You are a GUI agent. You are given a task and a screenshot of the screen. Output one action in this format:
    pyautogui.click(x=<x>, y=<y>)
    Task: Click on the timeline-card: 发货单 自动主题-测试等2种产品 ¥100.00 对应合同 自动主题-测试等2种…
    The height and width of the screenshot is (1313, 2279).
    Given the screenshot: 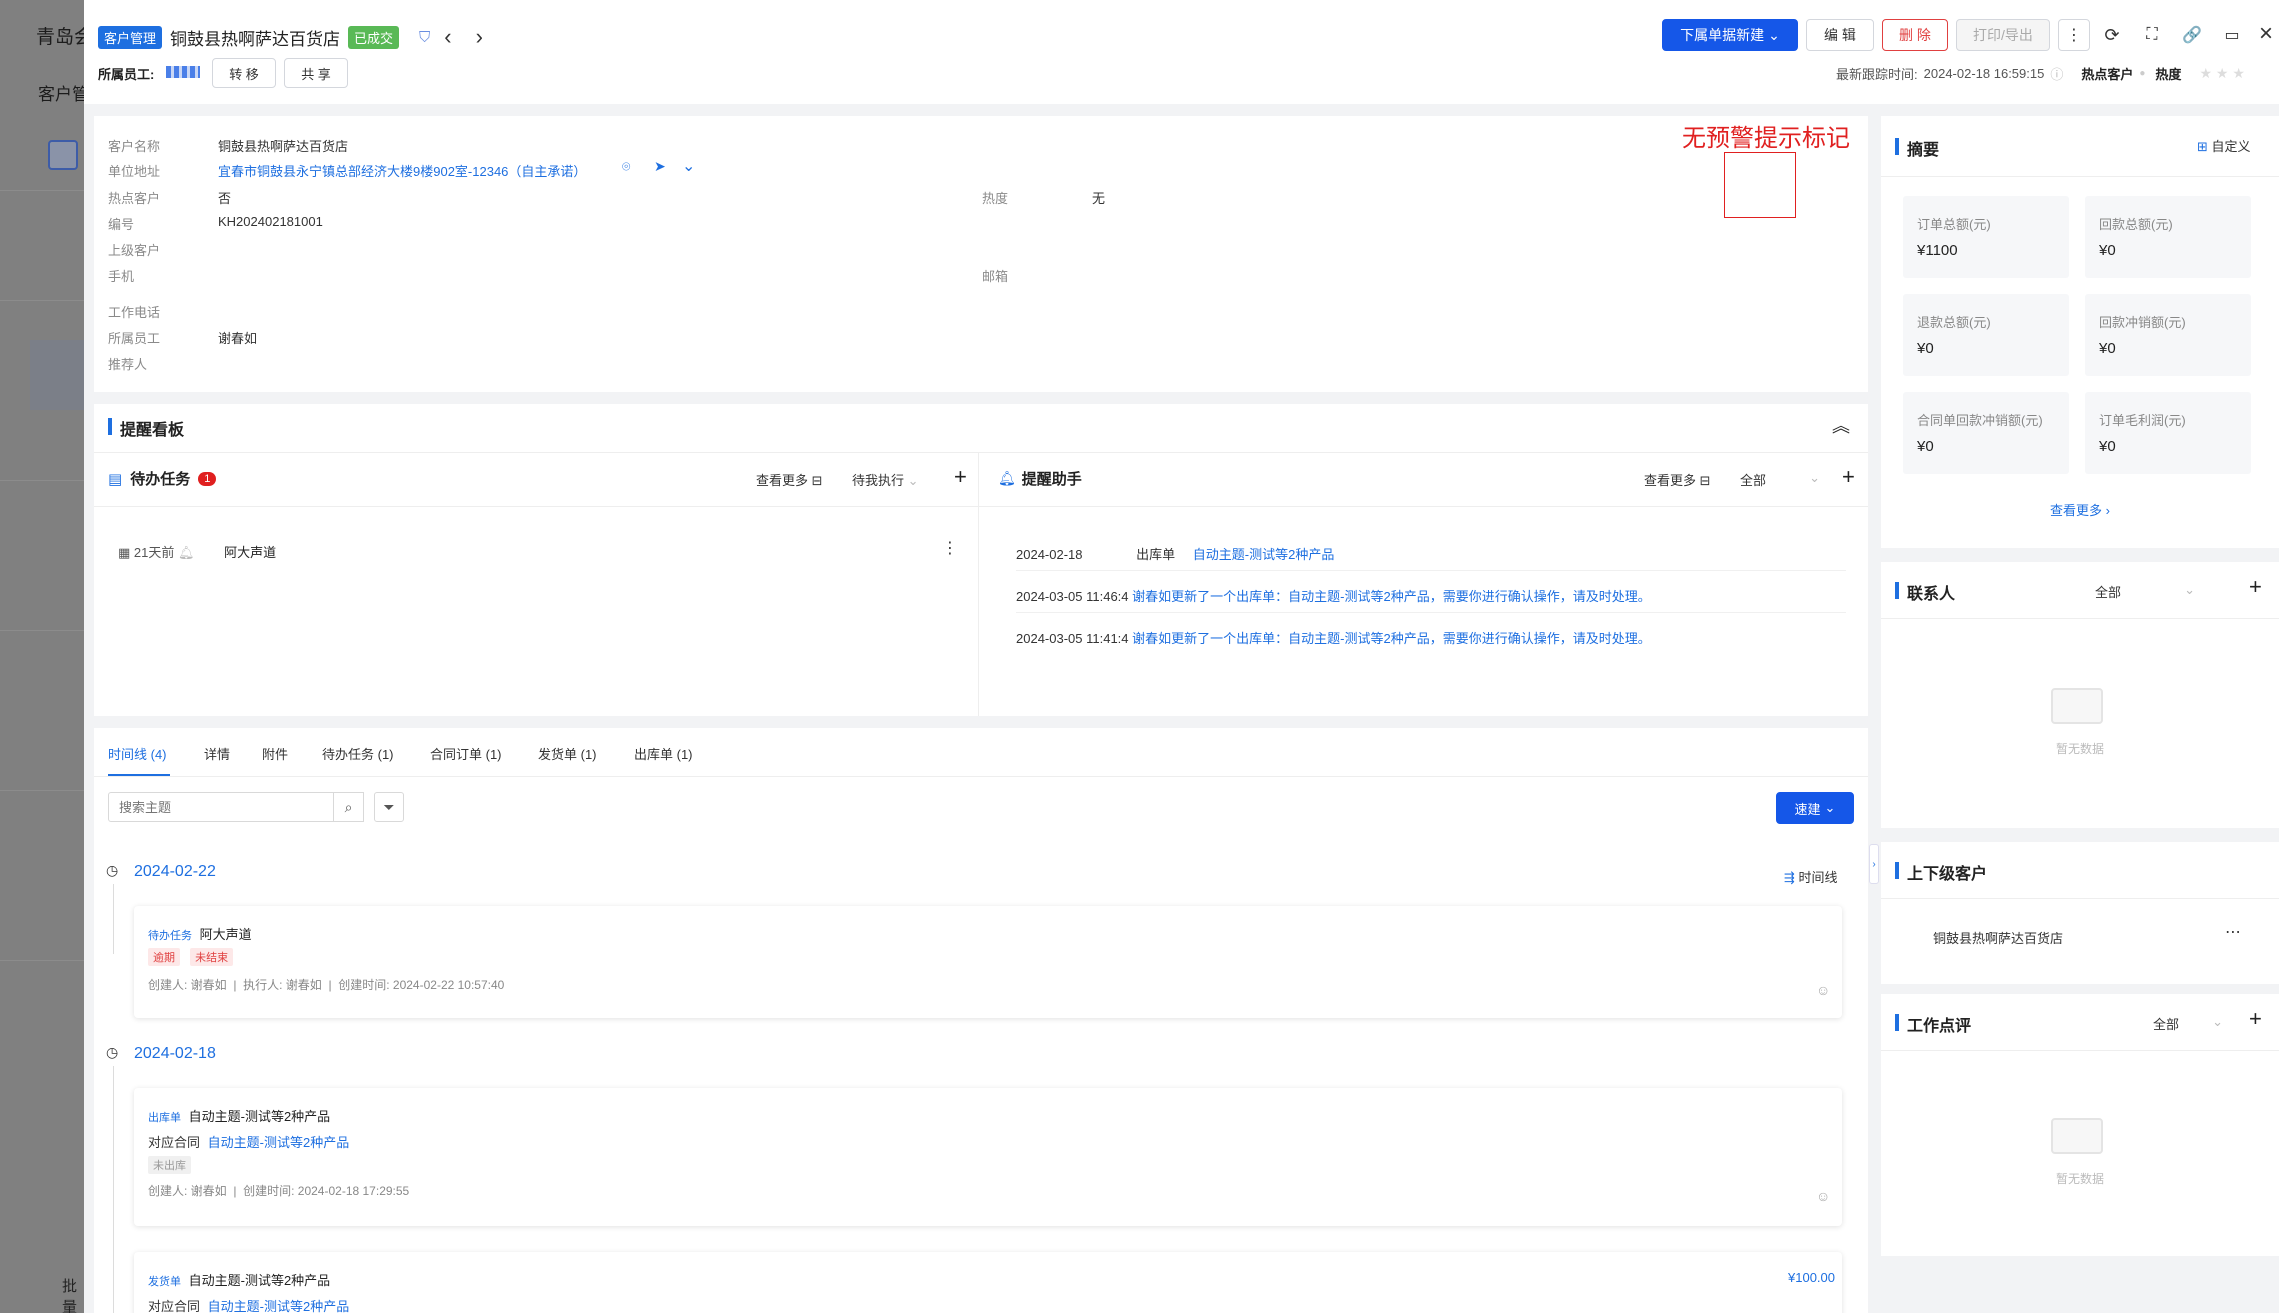 What is the action you would take?
    pyautogui.click(x=988, y=1282)
    